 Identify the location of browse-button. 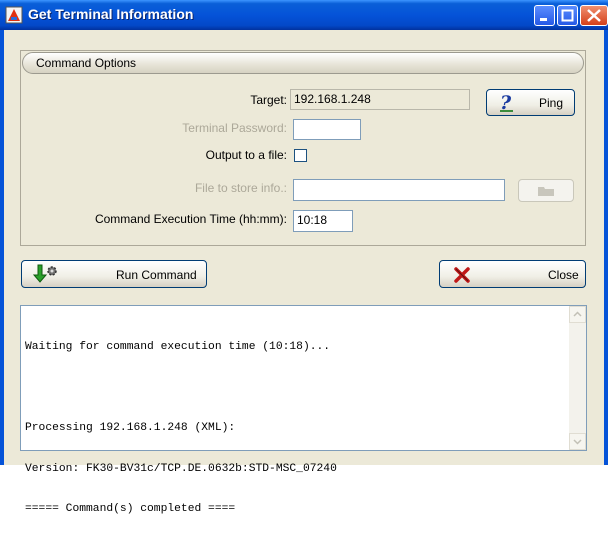
(546, 190).